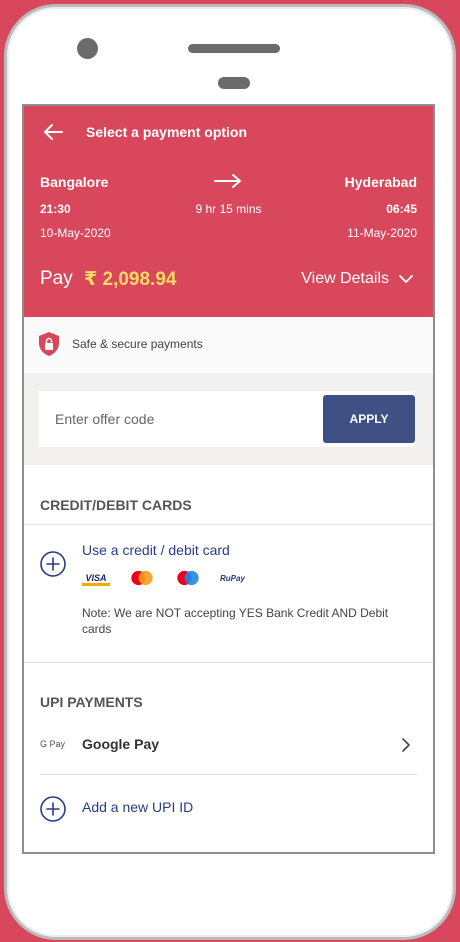  I want to click on google-pay-label: Google Pay, so click(121, 744).